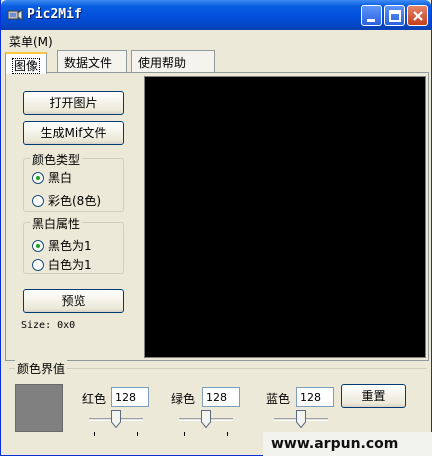 This screenshot has width=432, height=456. What do you see at coordinates (394, 15) in the screenshot?
I see `maximize-button` at bounding box center [394, 15].